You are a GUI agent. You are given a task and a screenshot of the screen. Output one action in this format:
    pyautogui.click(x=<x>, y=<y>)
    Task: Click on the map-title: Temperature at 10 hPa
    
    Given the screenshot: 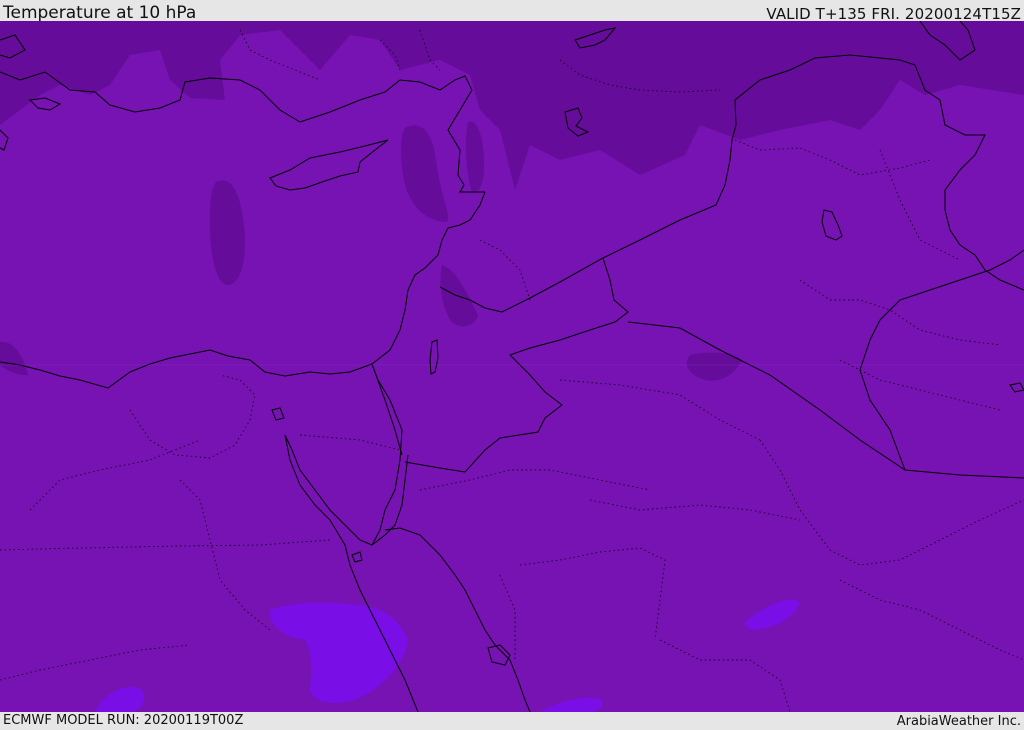 What is the action you would take?
    pyautogui.click(x=100, y=13)
    